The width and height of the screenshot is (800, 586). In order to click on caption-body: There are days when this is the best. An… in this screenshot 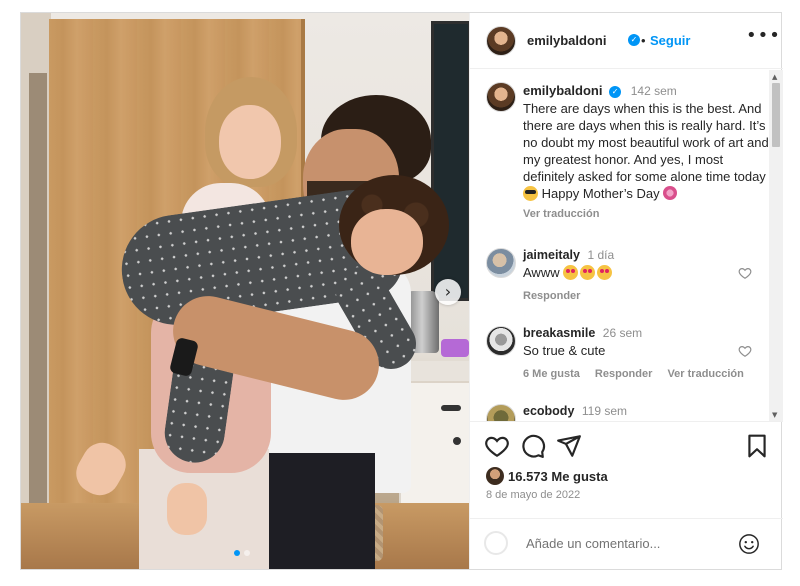, I will do `click(646, 142)`.